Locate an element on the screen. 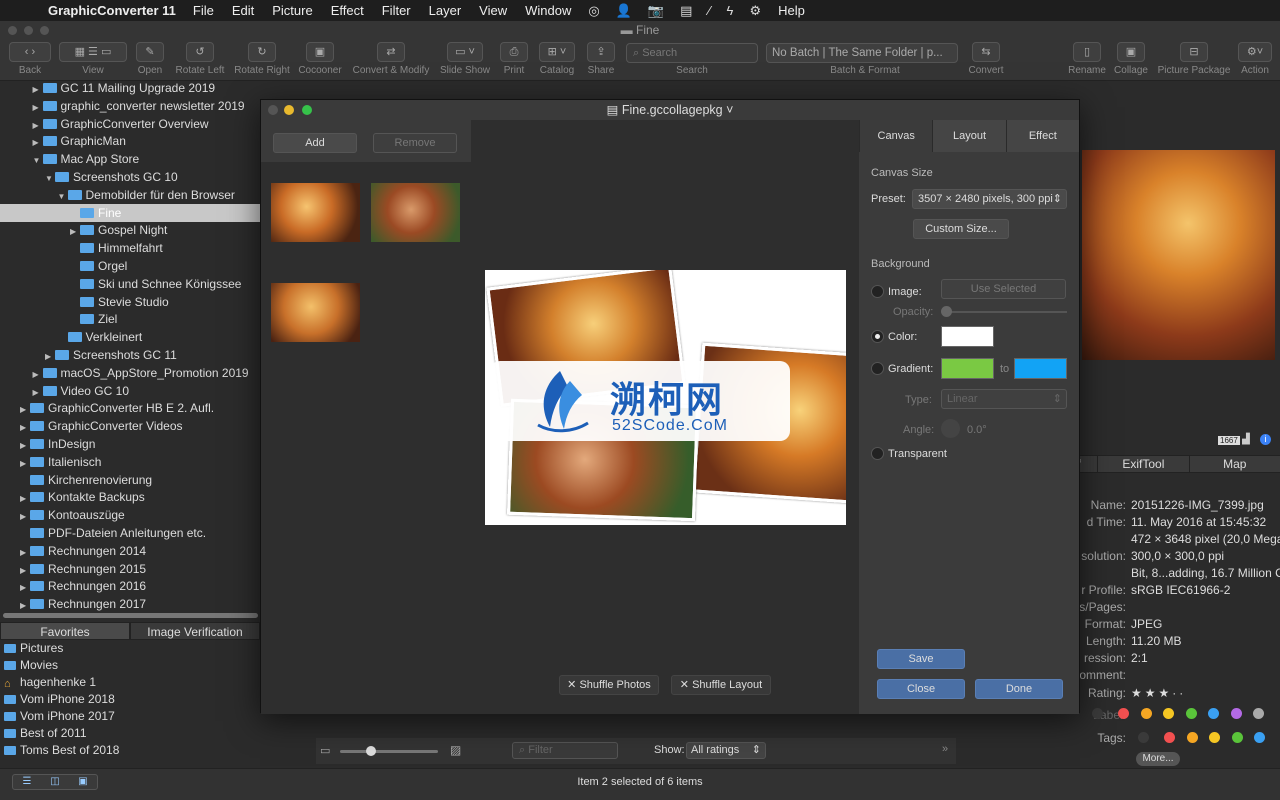  rename-button: ▯ Rename is located at coordinates (1087, 59).